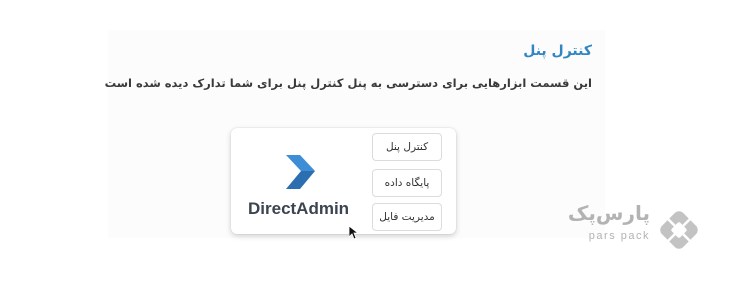 This screenshot has width=750, height=295. What do you see at coordinates (354, 233) in the screenshot?
I see `mouse-cursor-icon` at bounding box center [354, 233].